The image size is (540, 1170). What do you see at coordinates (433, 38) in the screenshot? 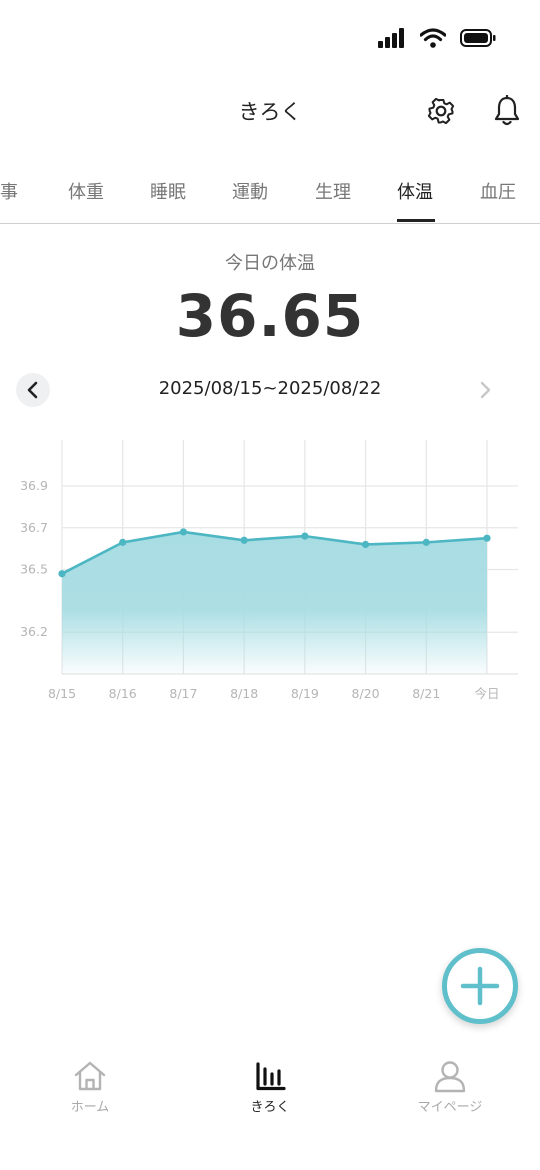
I see `wifi-icon` at bounding box center [433, 38].